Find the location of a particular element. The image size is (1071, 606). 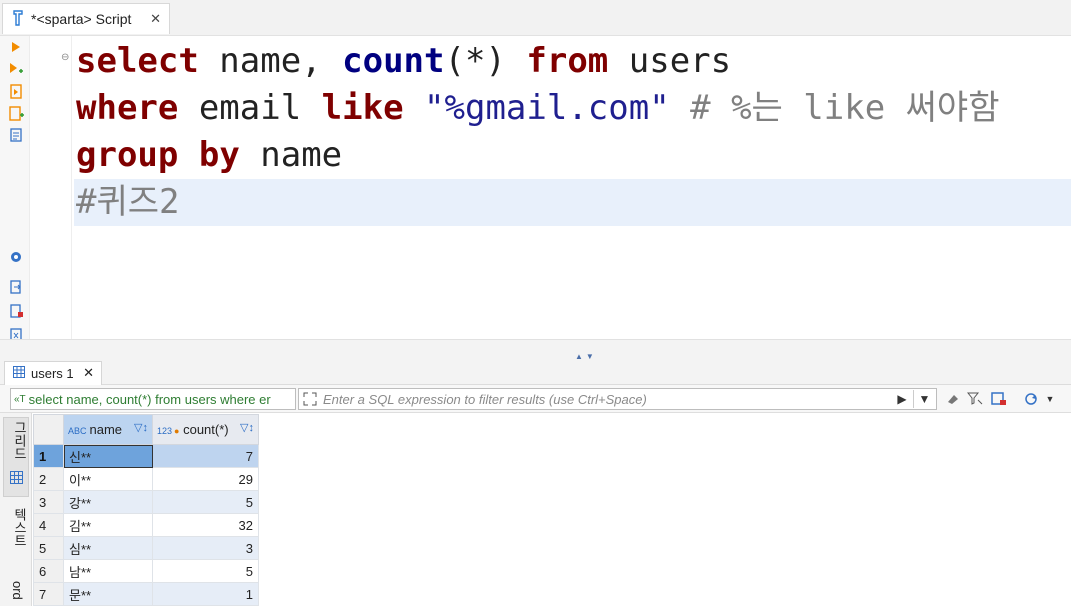

filter-history-dropdown-icon: ▼ is located at coordinates (924, 399).